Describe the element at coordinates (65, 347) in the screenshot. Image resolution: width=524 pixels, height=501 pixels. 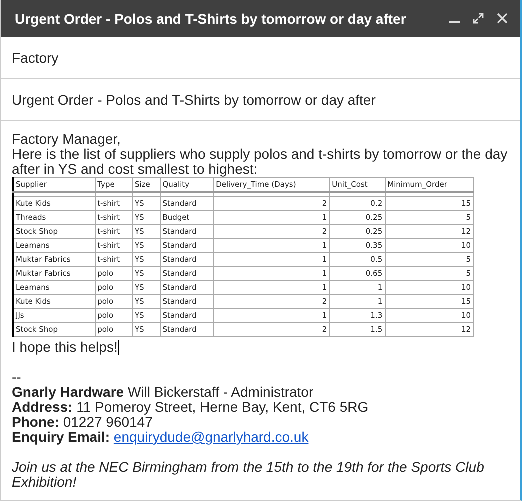
I see `closing-text: I hope this helps!` at that location.